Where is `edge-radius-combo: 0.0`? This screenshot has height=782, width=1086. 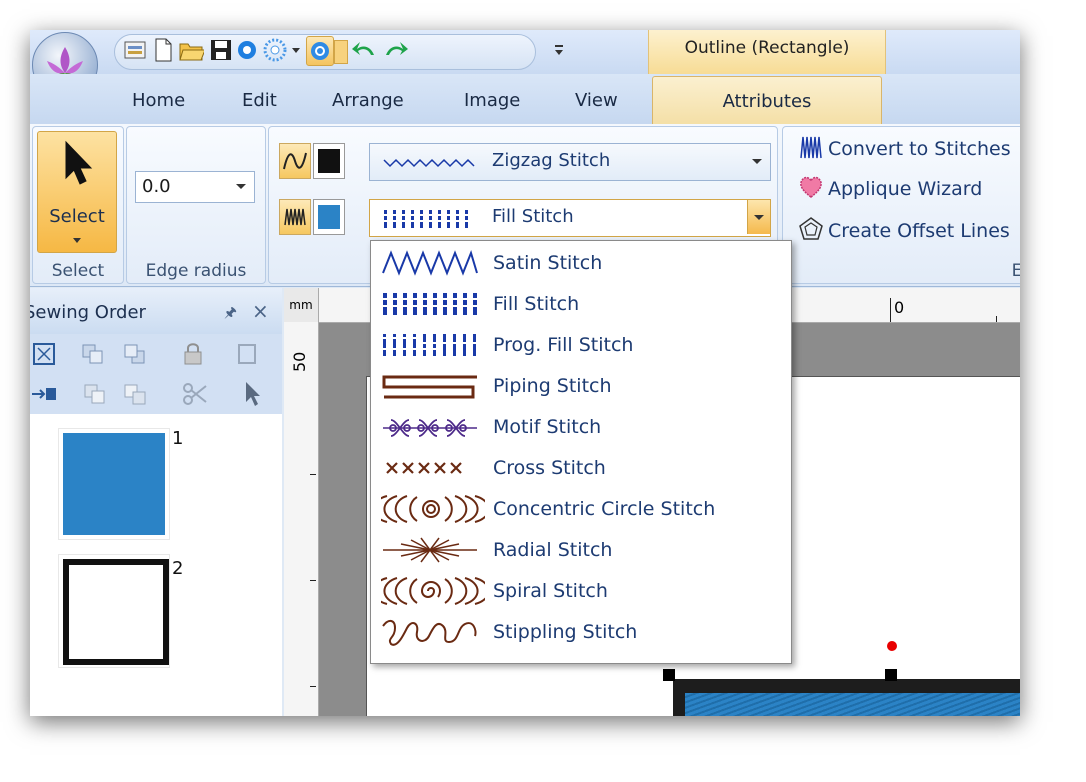 edge-radius-combo: 0.0 is located at coordinates (195, 187).